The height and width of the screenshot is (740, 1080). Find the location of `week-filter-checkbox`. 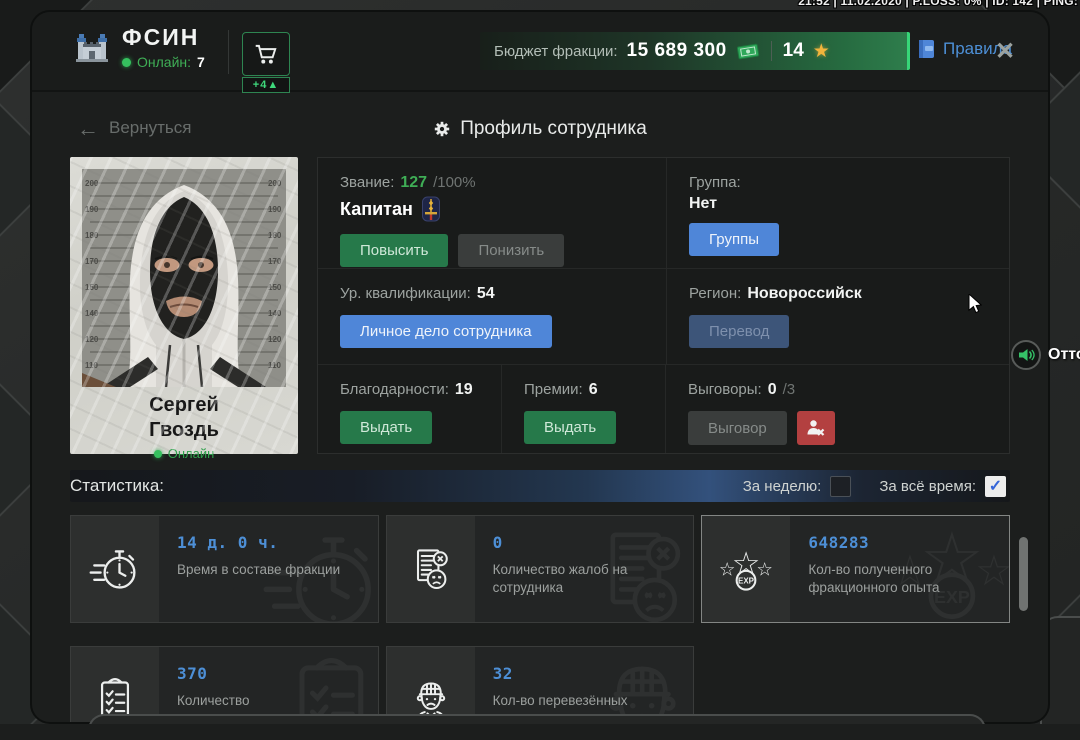

week-filter-checkbox is located at coordinates (841, 486).